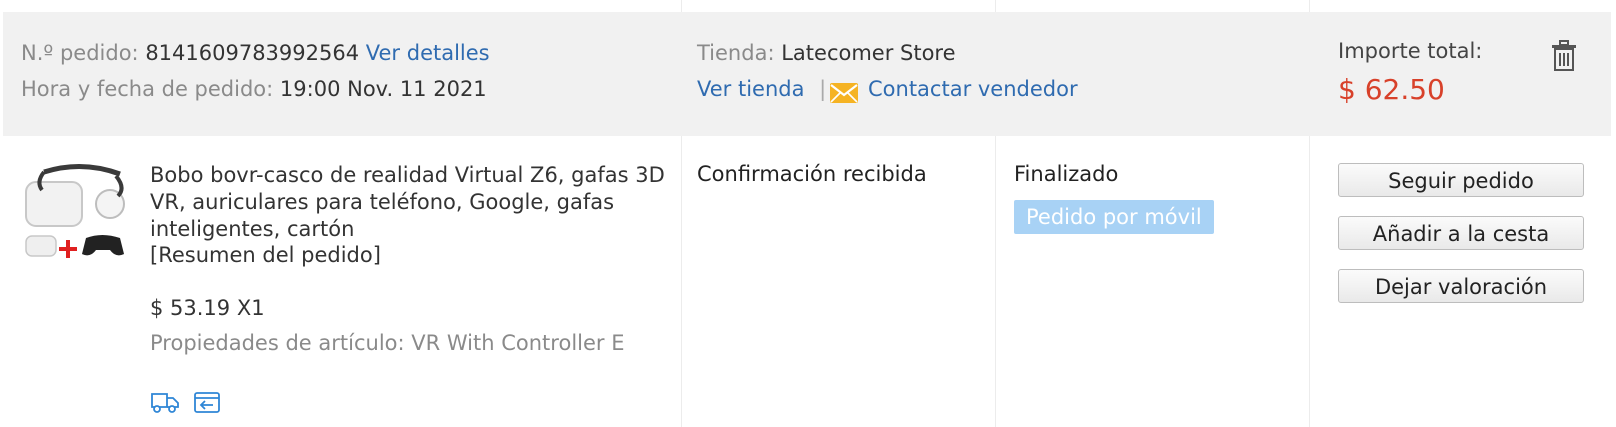  I want to click on order-summary-link: [Resumen del pedido], so click(265, 255).